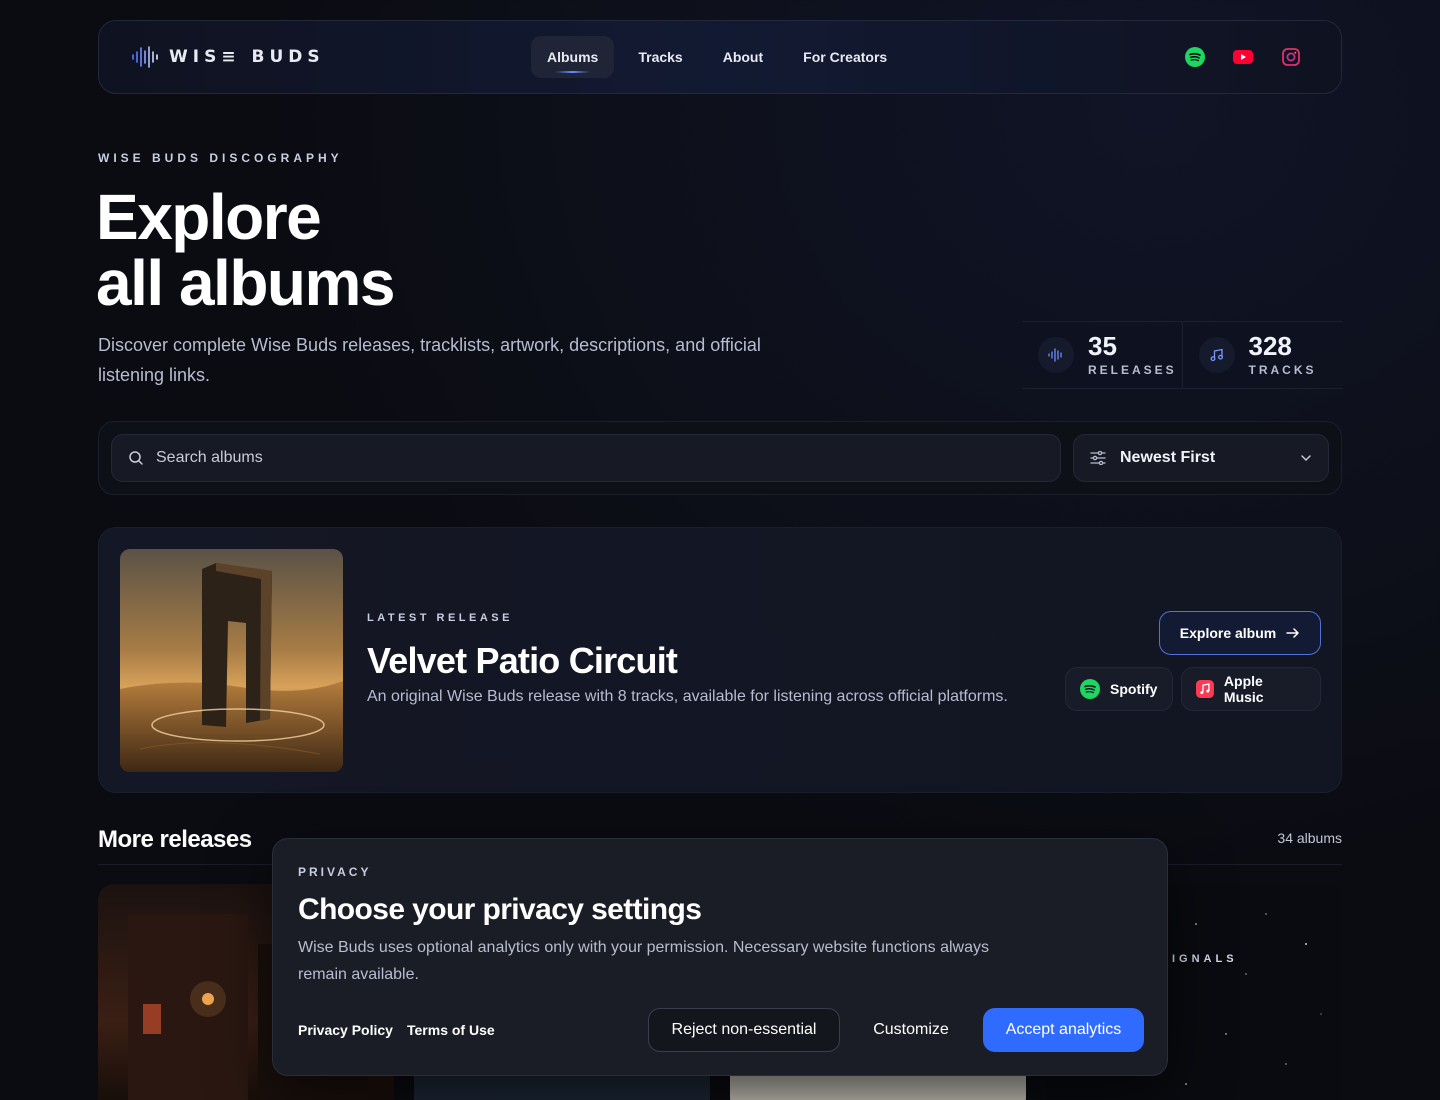 This screenshot has width=1440, height=1100. I want to click on spotify-button: Spotify, so click(1119, 689).